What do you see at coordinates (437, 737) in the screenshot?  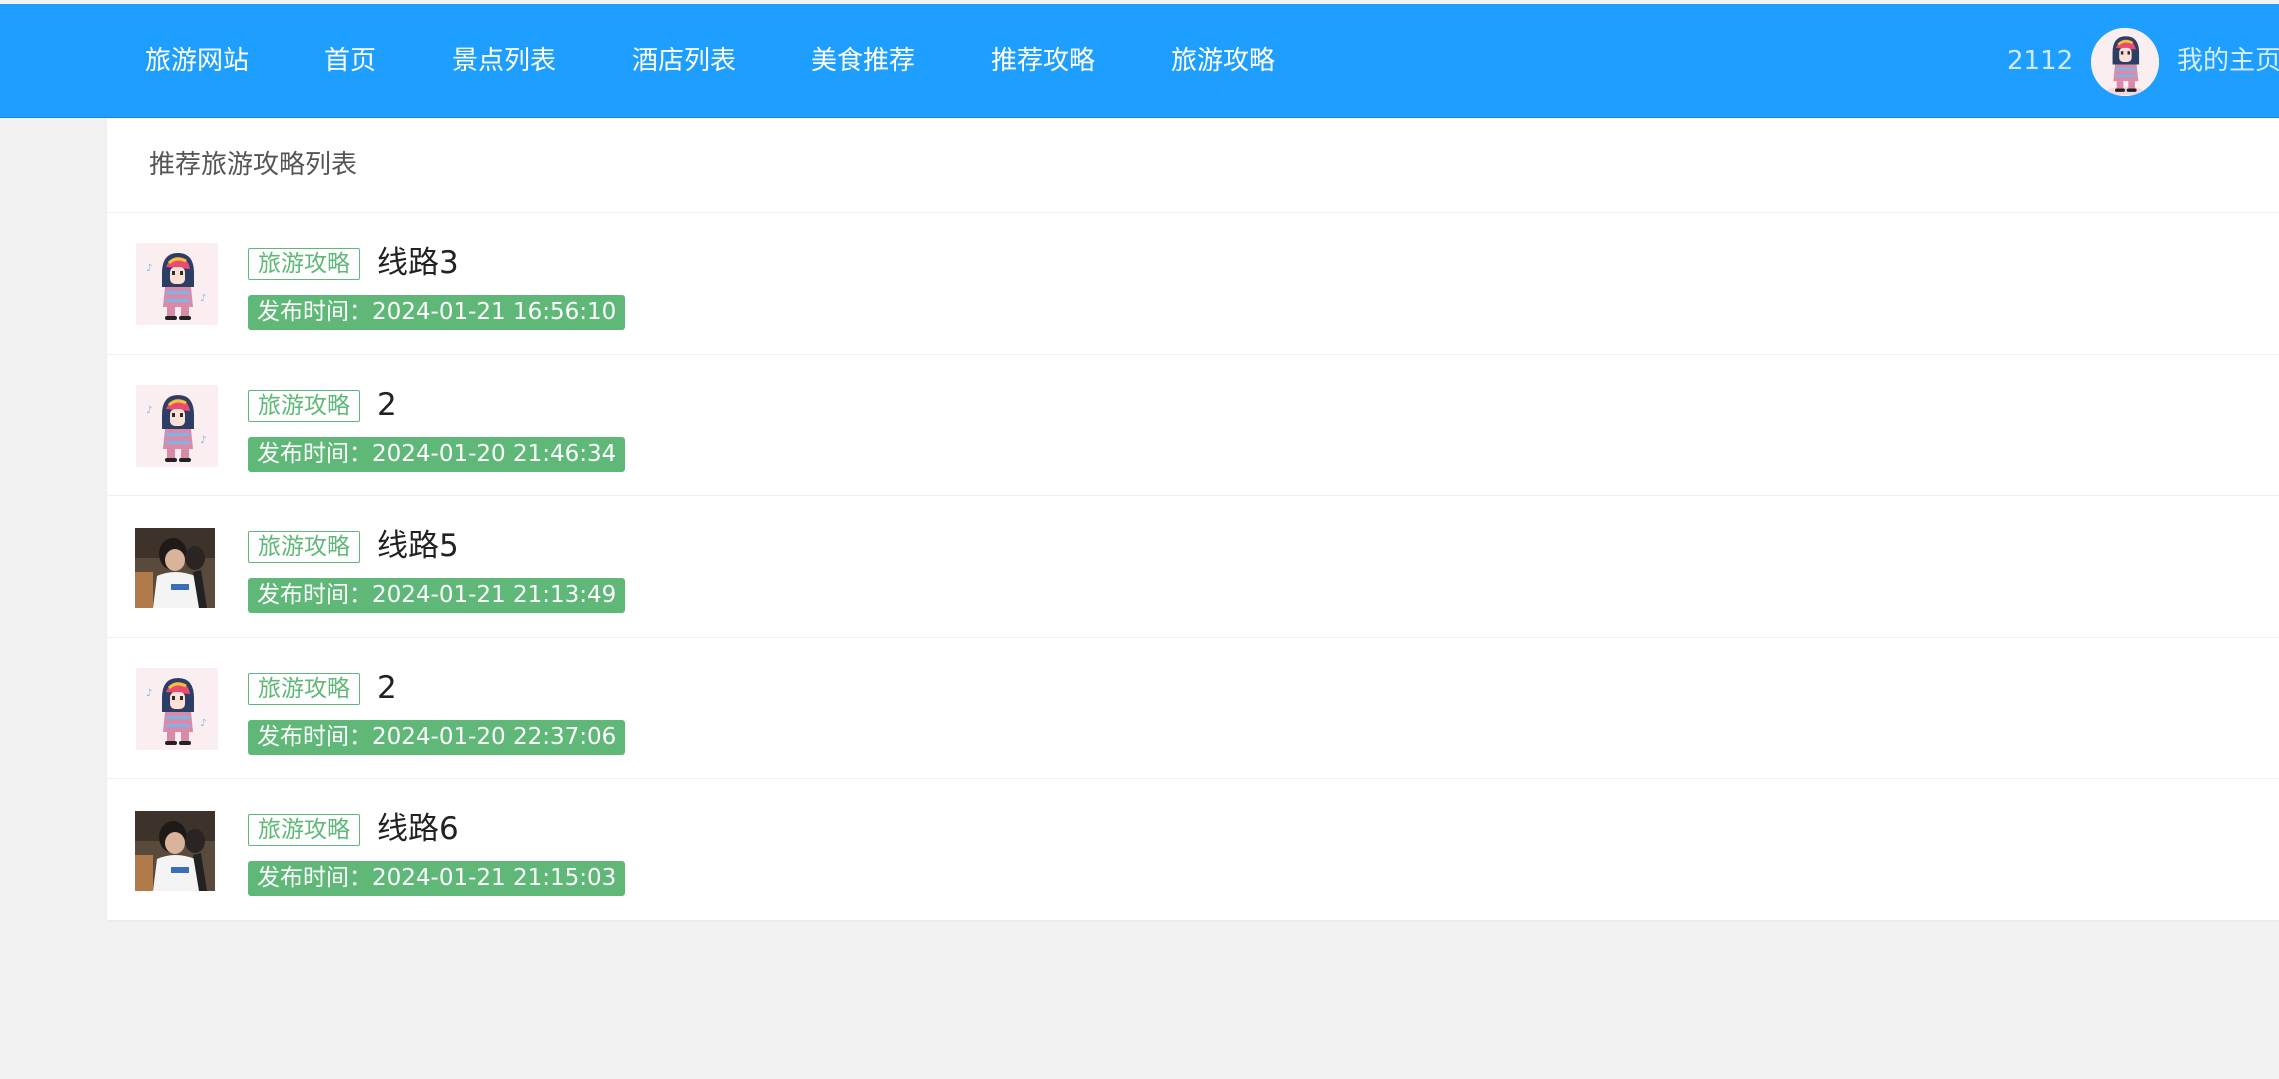 I see `publish-time-badge: 发布时间：2024-01-20 22:37:06` at bounding box center [437, 737].